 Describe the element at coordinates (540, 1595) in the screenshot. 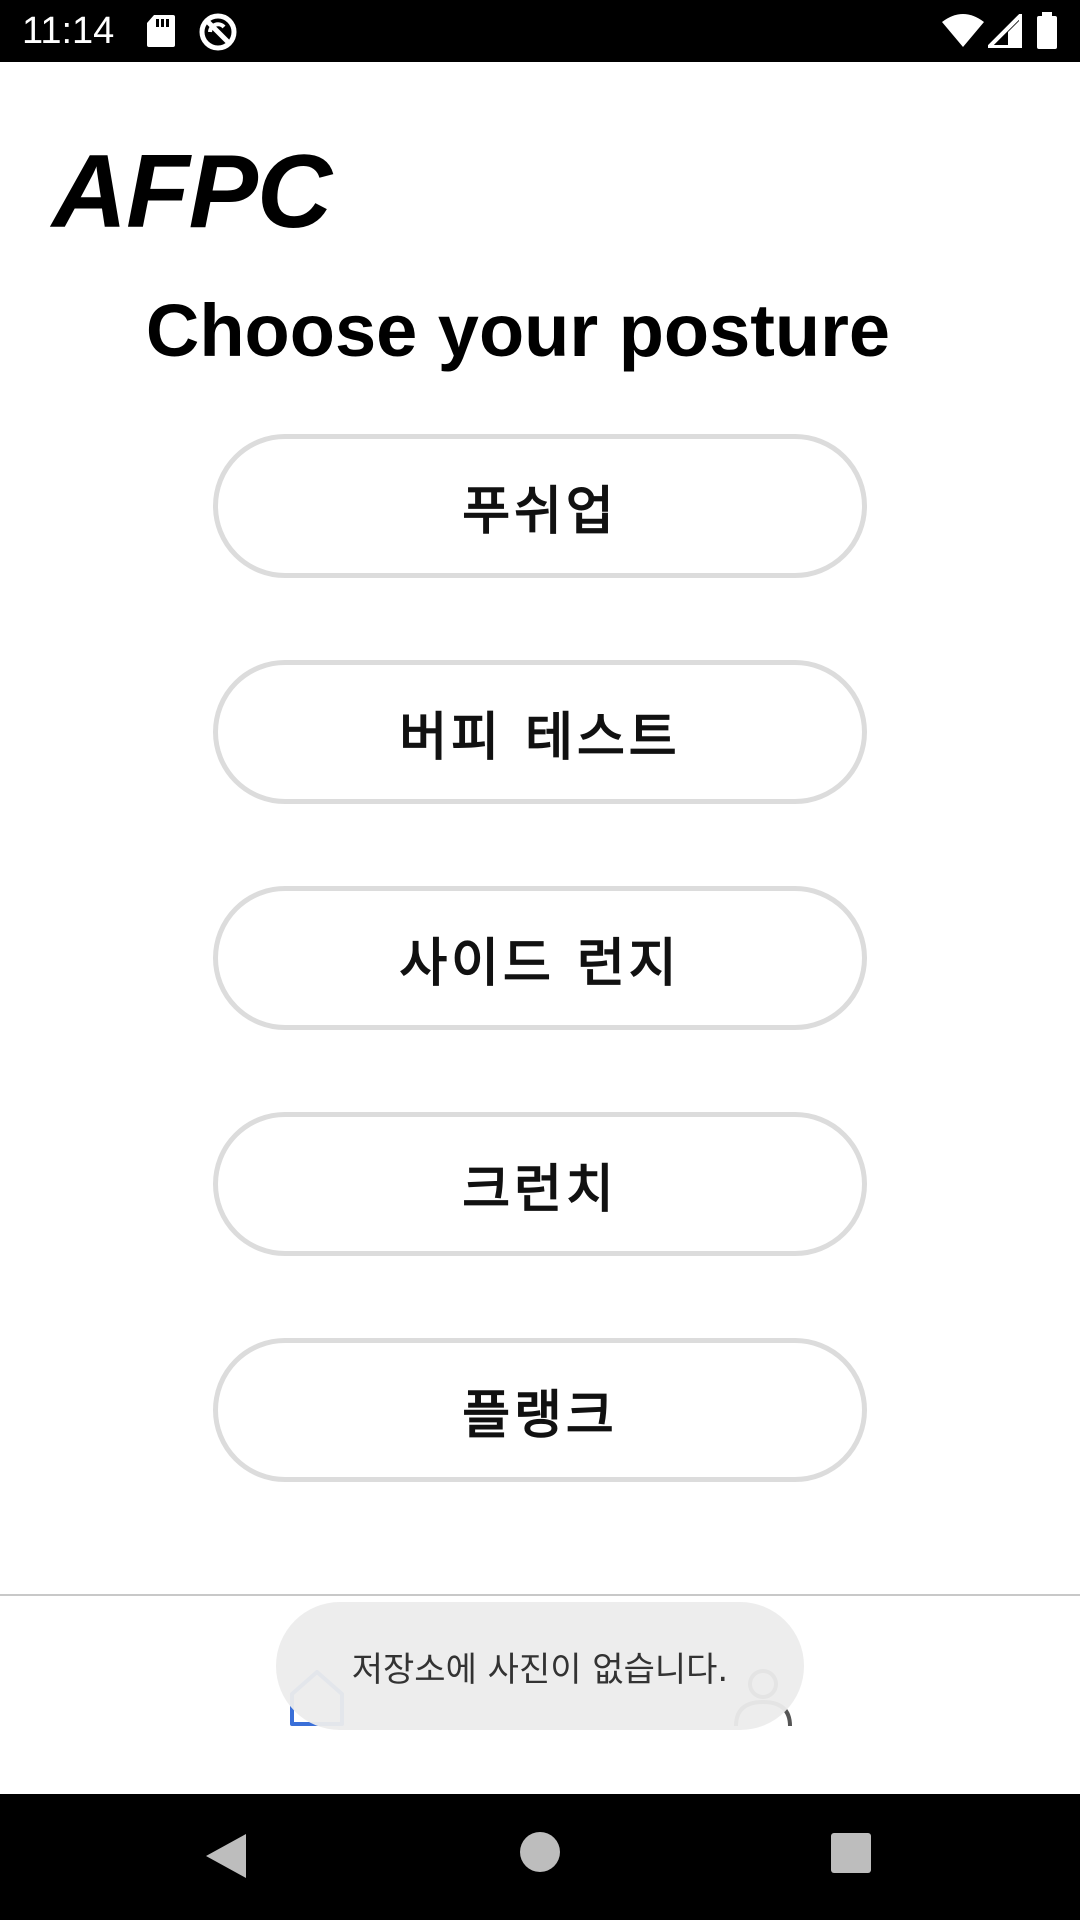

I see `bottom-nav-divider` at that location.